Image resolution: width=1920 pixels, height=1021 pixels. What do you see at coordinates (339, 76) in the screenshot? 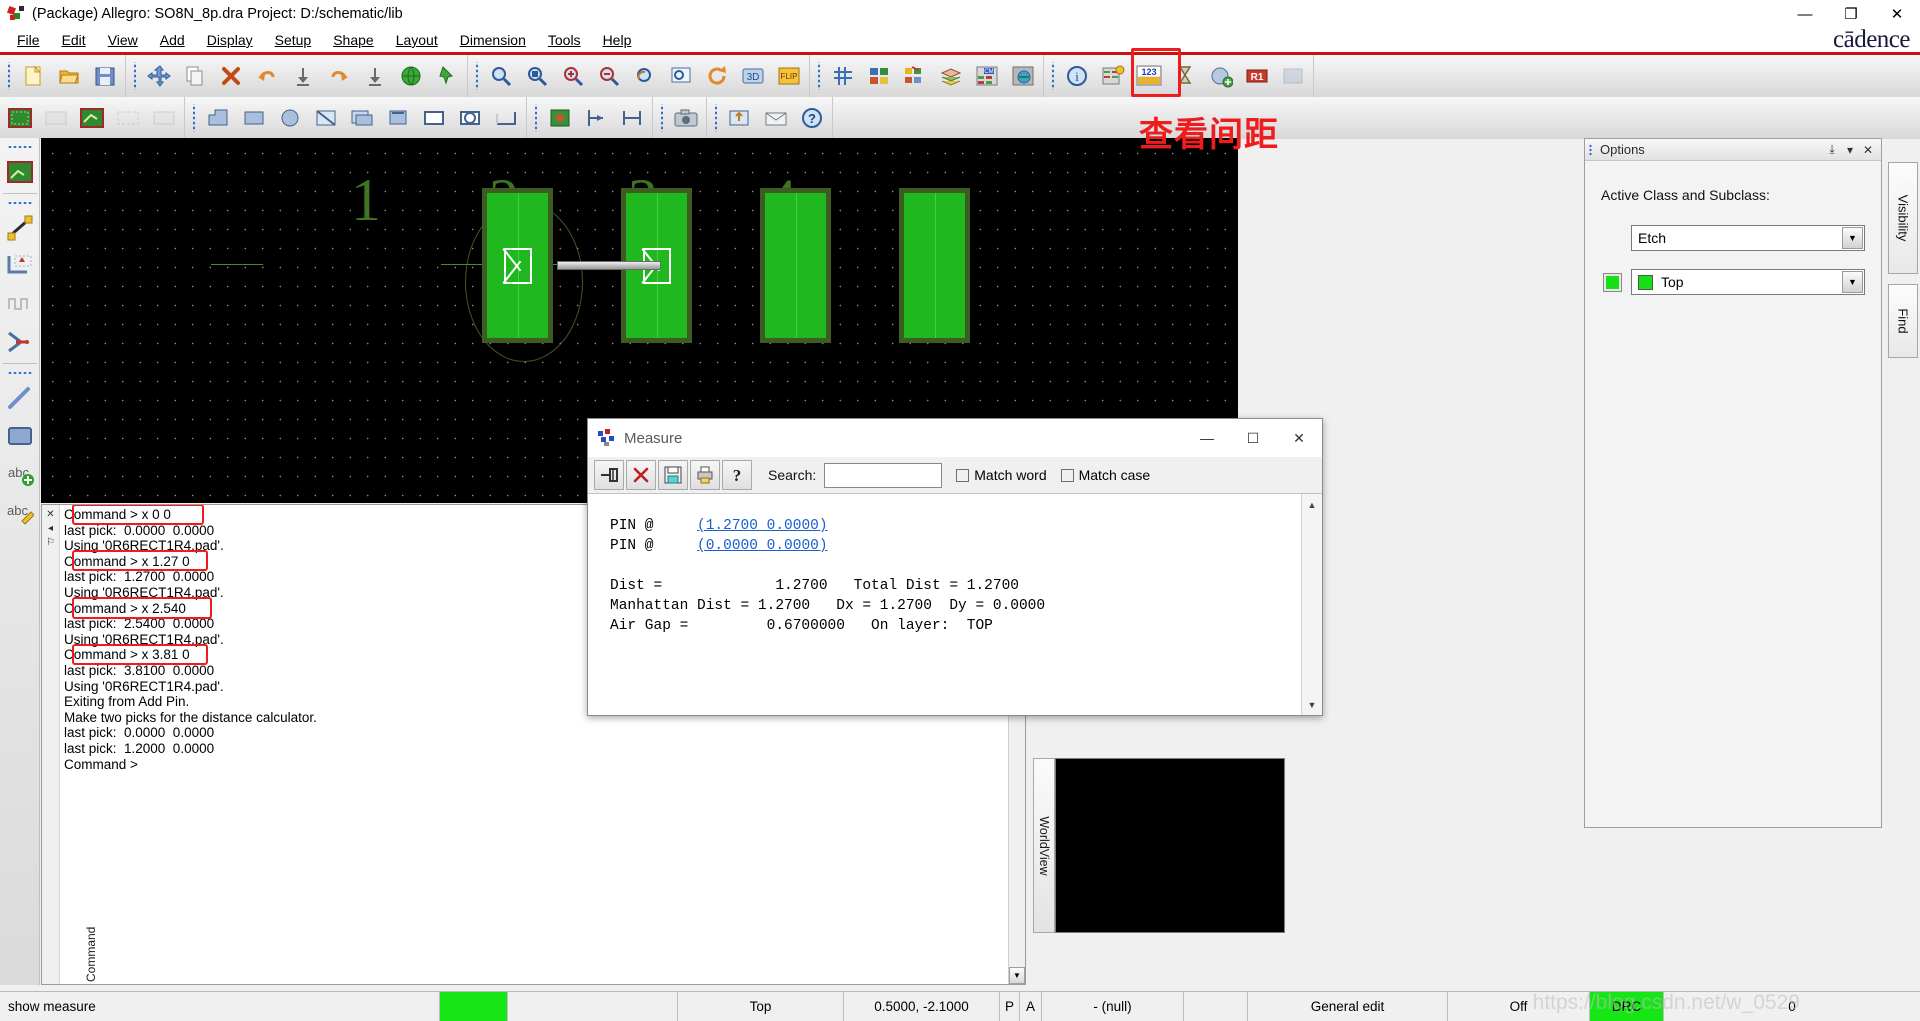
I see `redo-icon` at bounding box center [339, 76].